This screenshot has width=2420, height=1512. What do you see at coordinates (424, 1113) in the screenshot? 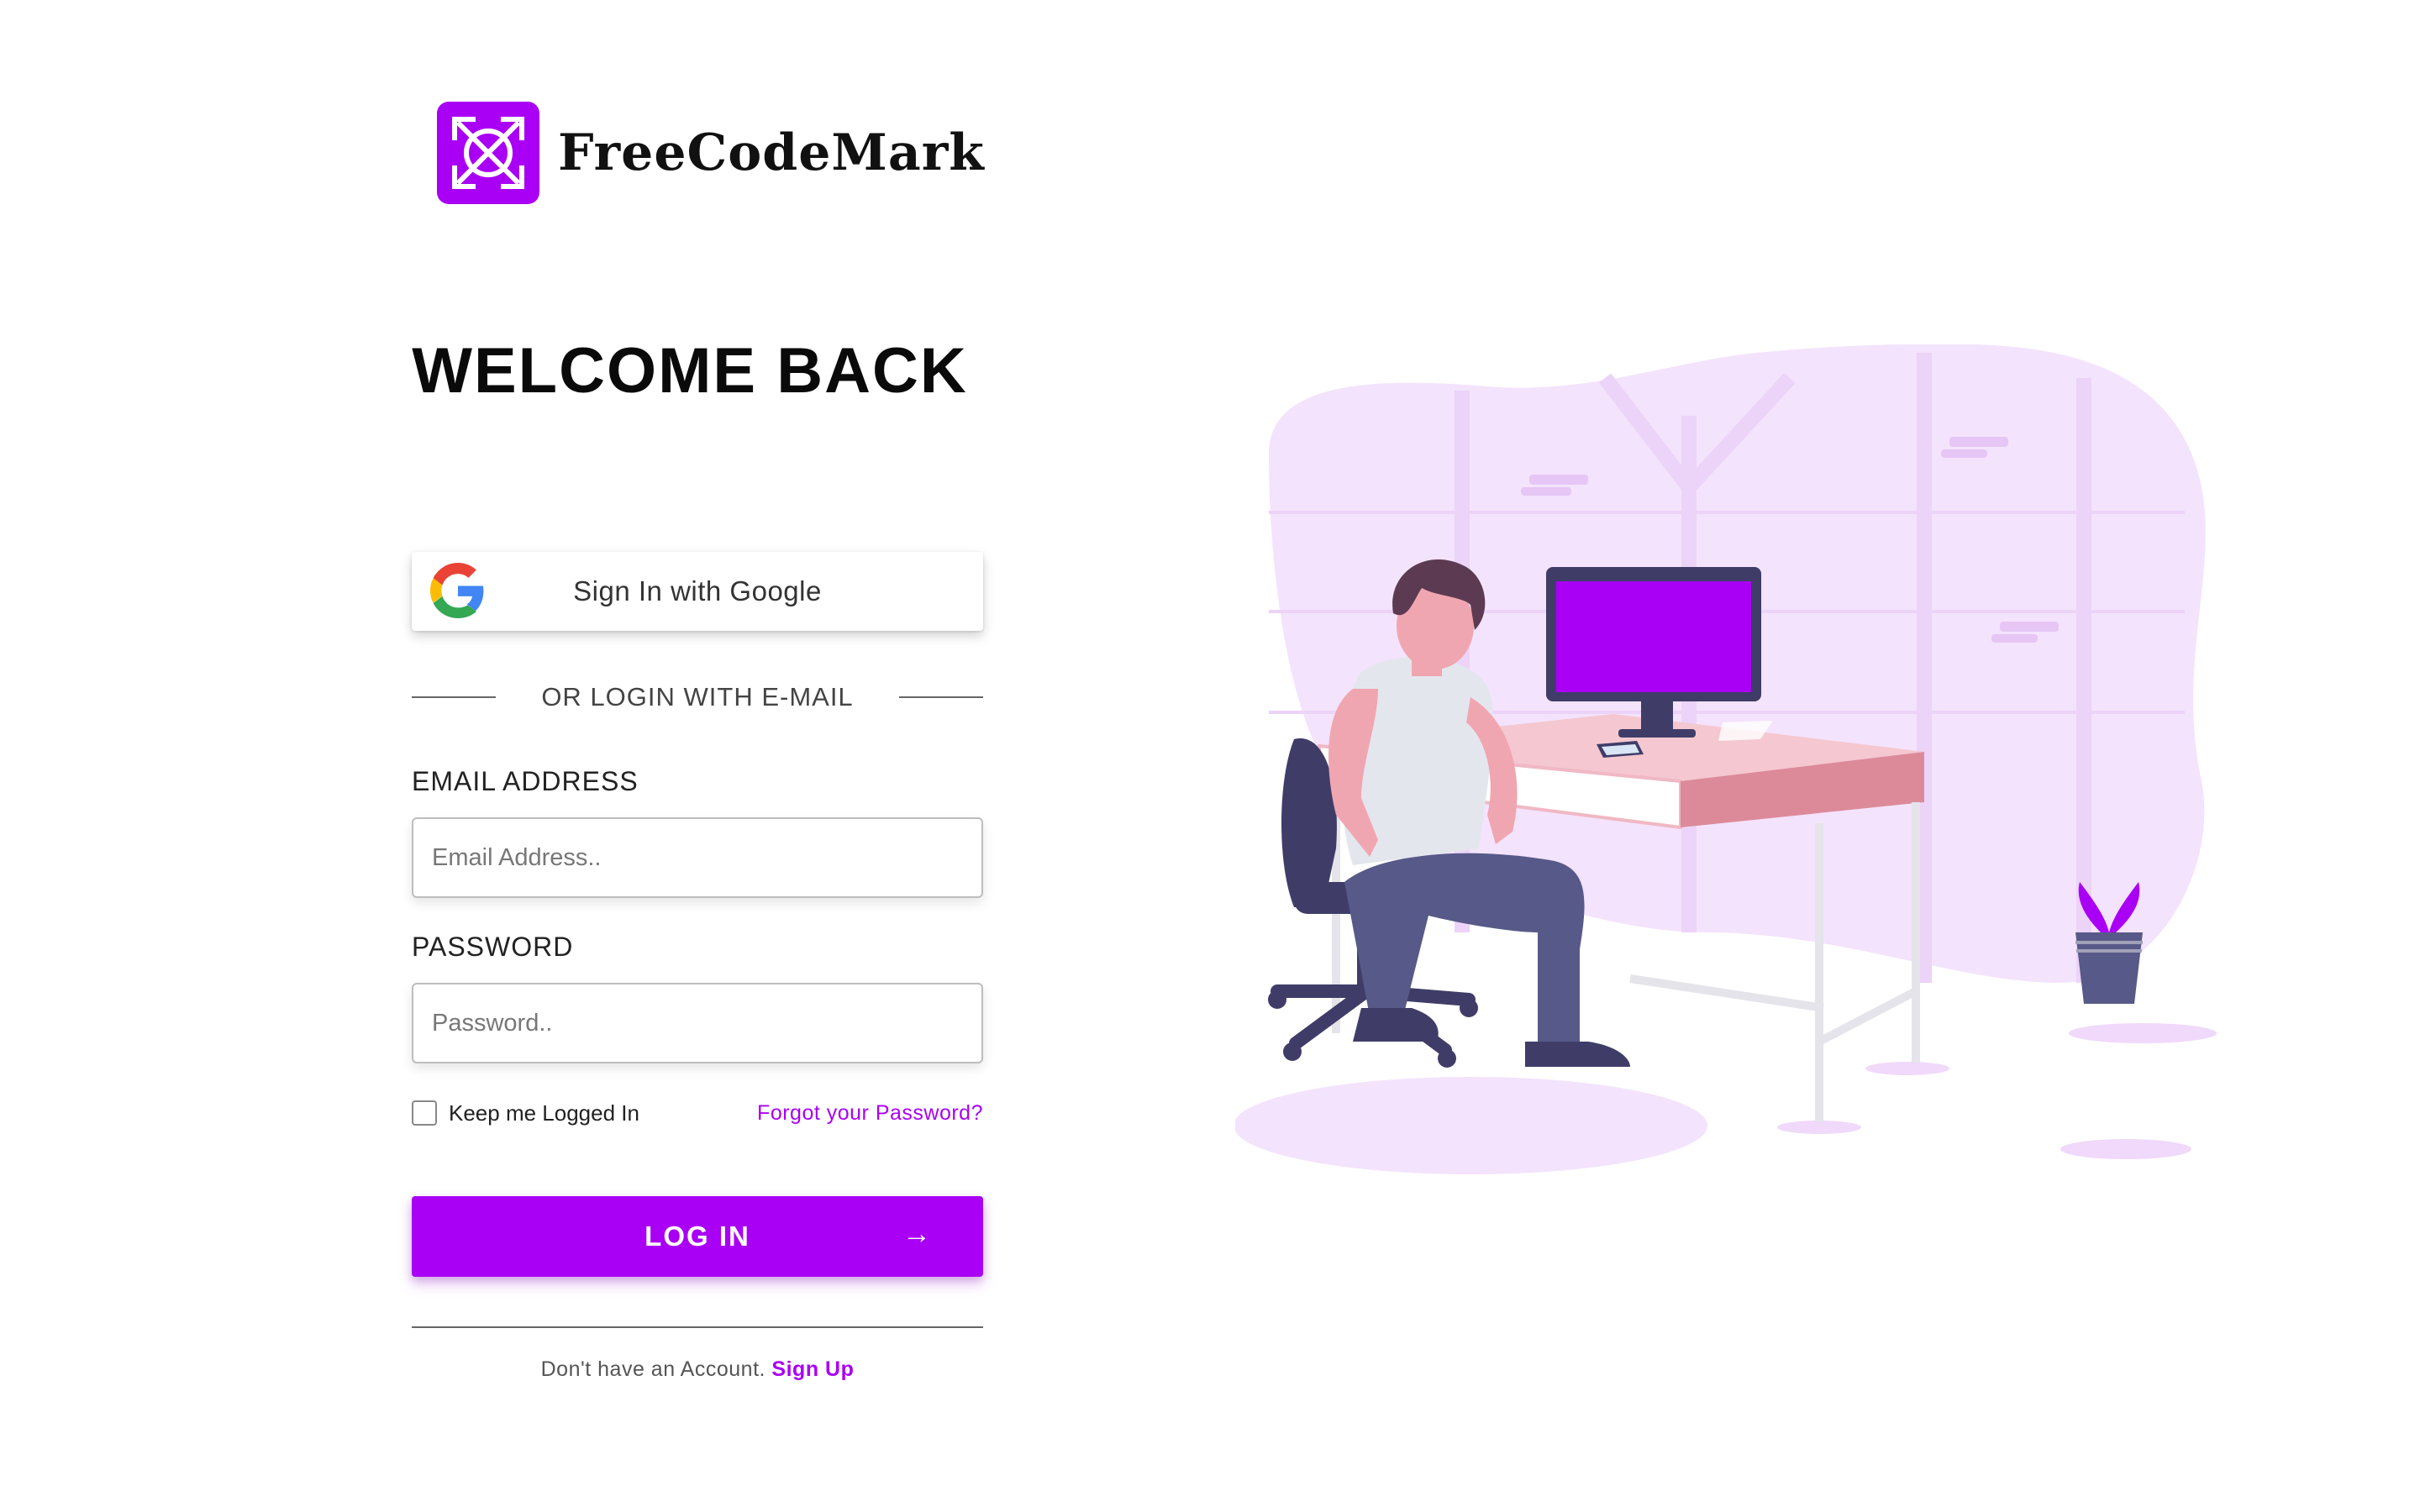
I see `keep-logged-in-checkbox` at bounding box center [424, 1113].